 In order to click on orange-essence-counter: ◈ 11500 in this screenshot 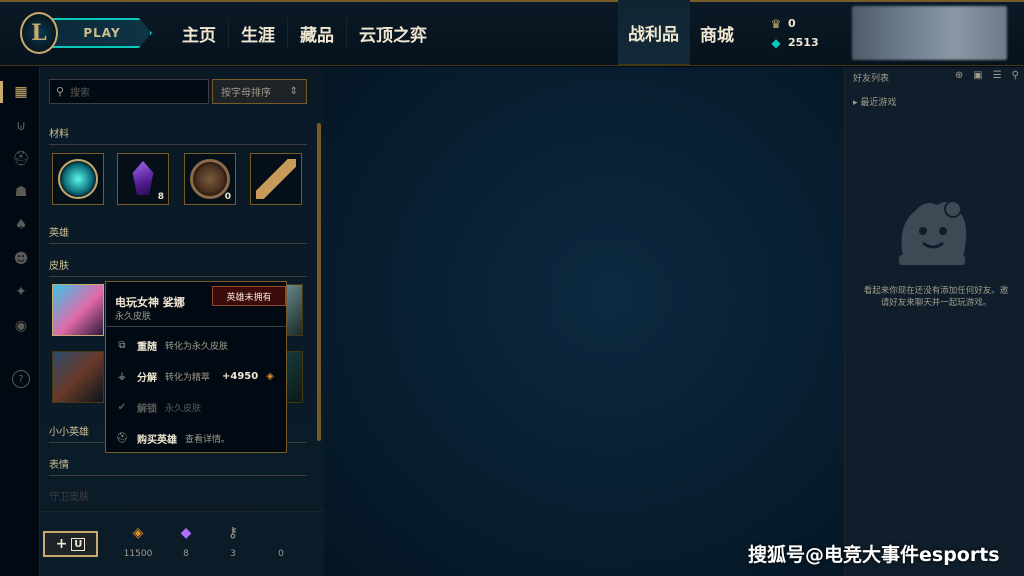, I will do `click(138, 542)`.